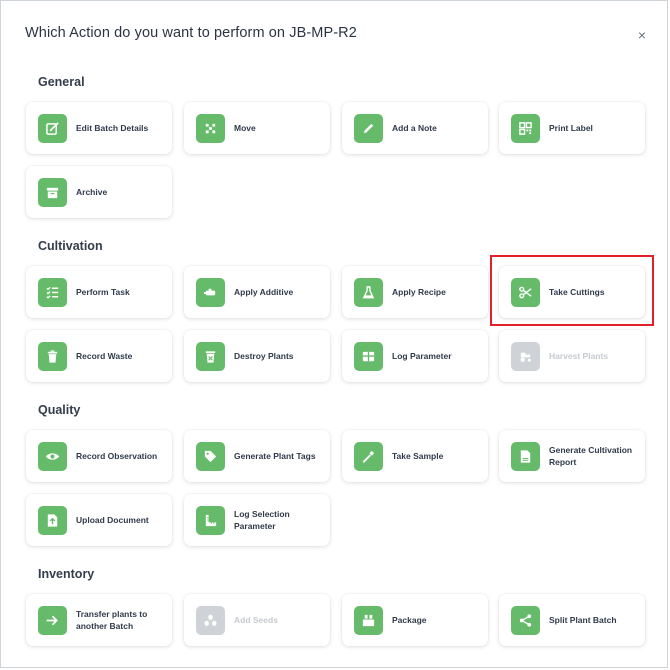 The height and width of the screenshot is (670, 670). I want to click on apply-recipe-button: Apply Recipe, so click(415, 292).